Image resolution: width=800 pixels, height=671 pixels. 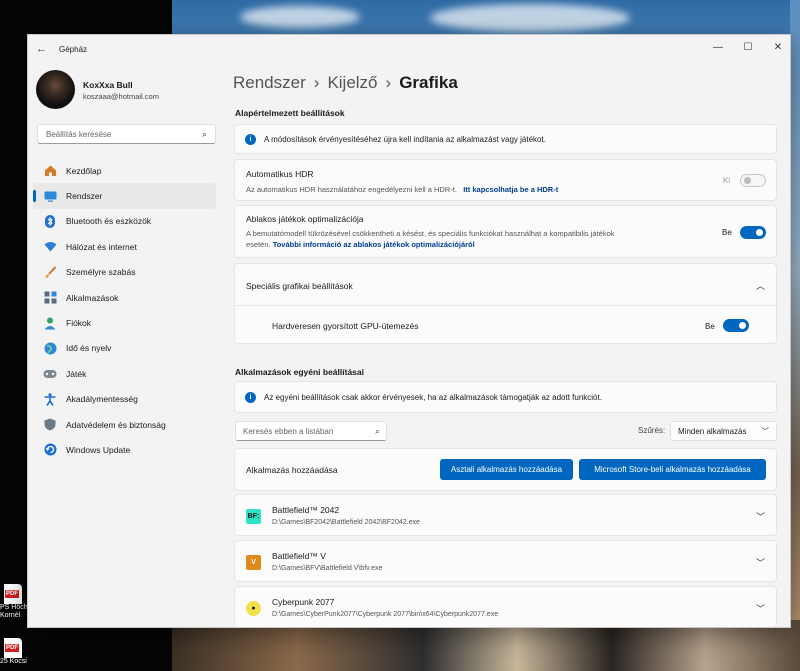 What do you see at coordinates (300, 17) in the screenshot?
I see `wallpaper-cloud` at bounding box center [300, 17].